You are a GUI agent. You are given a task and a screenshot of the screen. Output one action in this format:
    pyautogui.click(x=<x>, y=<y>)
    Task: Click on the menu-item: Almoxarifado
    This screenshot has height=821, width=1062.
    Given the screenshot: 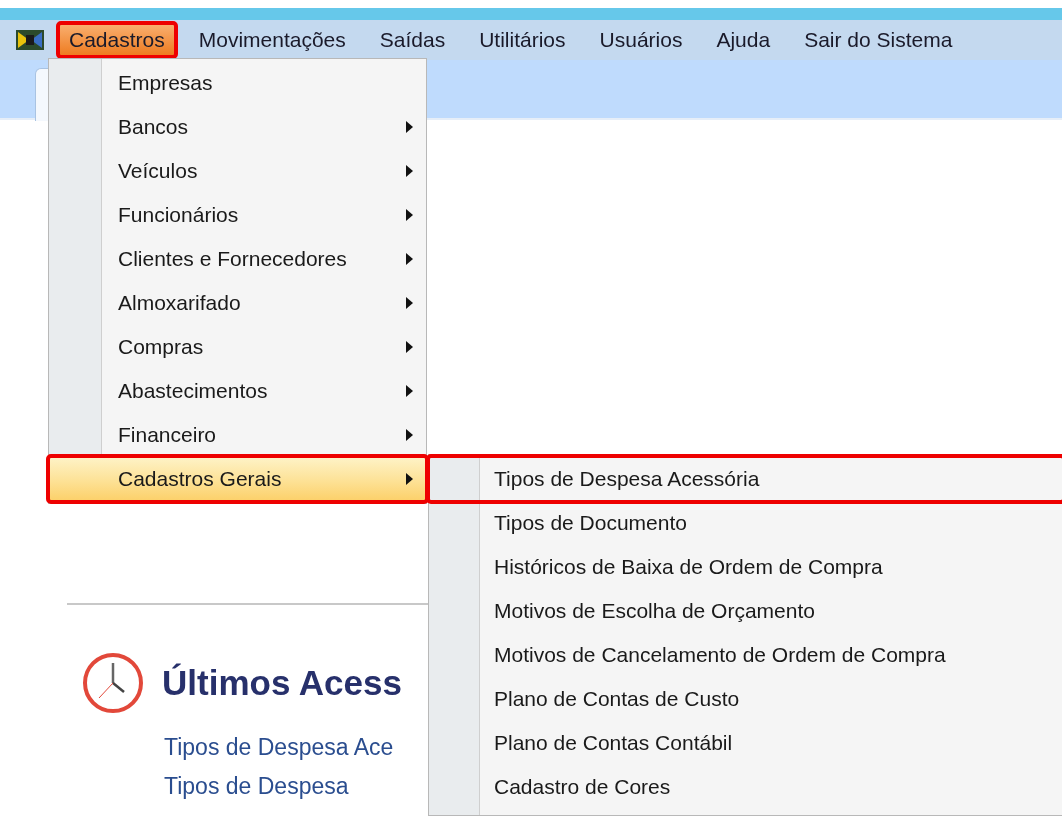 What is the action you would take?
    pyautogui.click(x=237, y=303)
    